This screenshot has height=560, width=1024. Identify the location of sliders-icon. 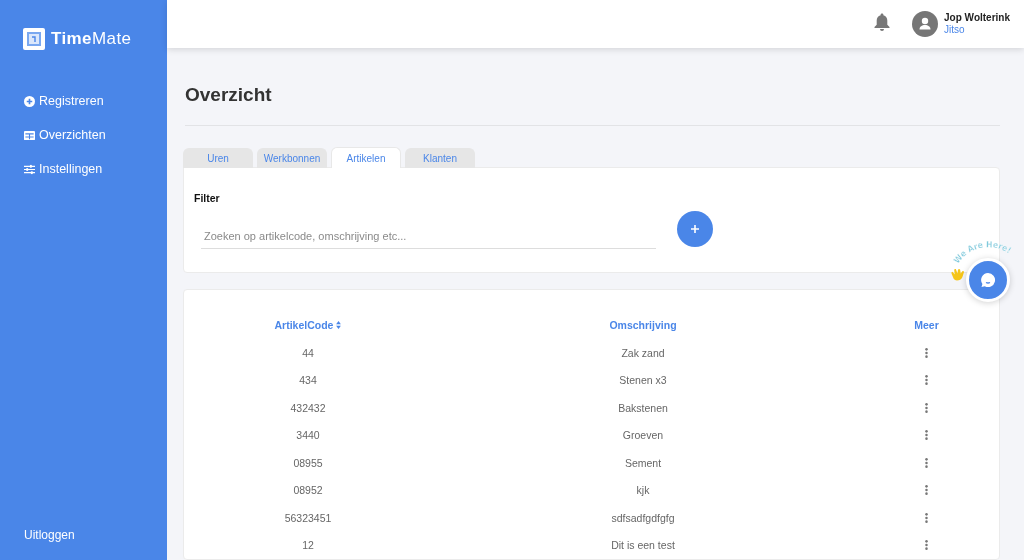
(29, 169).